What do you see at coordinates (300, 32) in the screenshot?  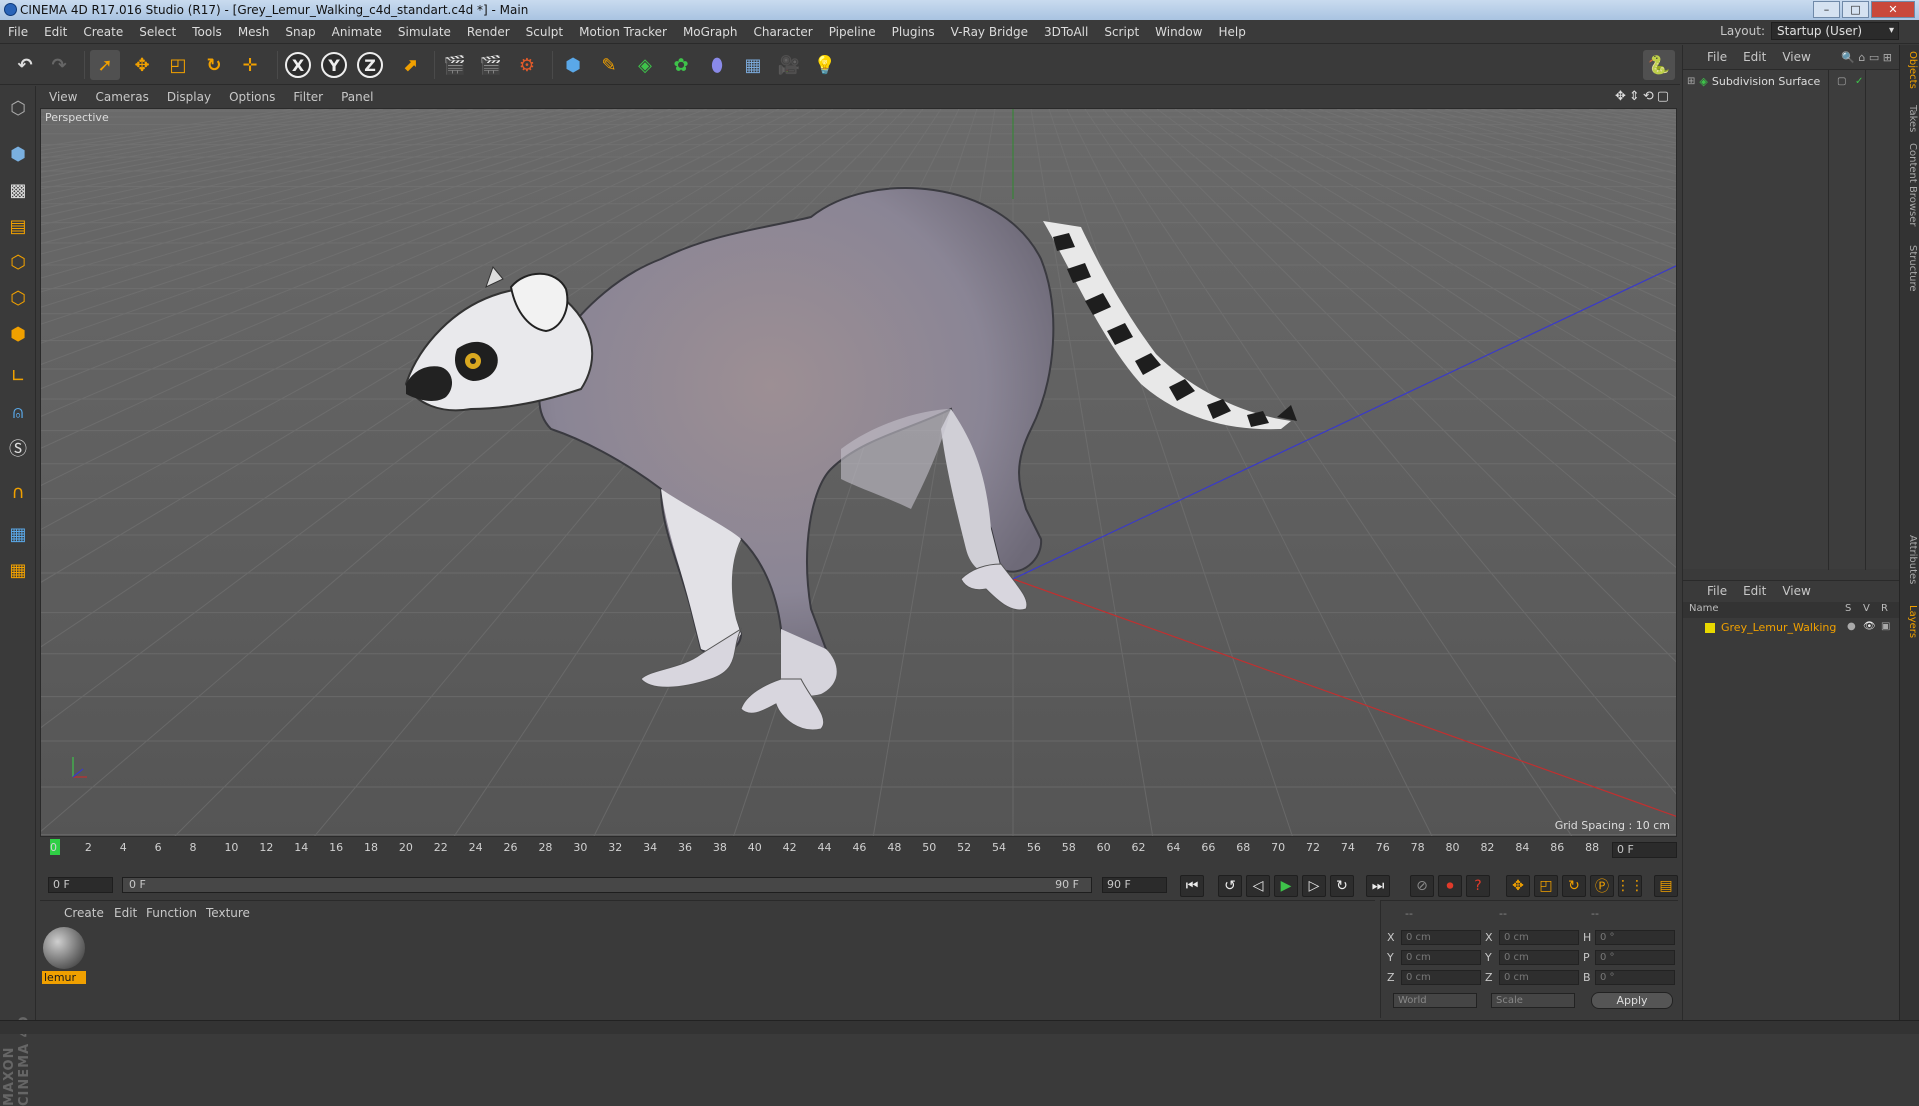 I see `menu-snap: Snap` at bounding box center [300, 32].